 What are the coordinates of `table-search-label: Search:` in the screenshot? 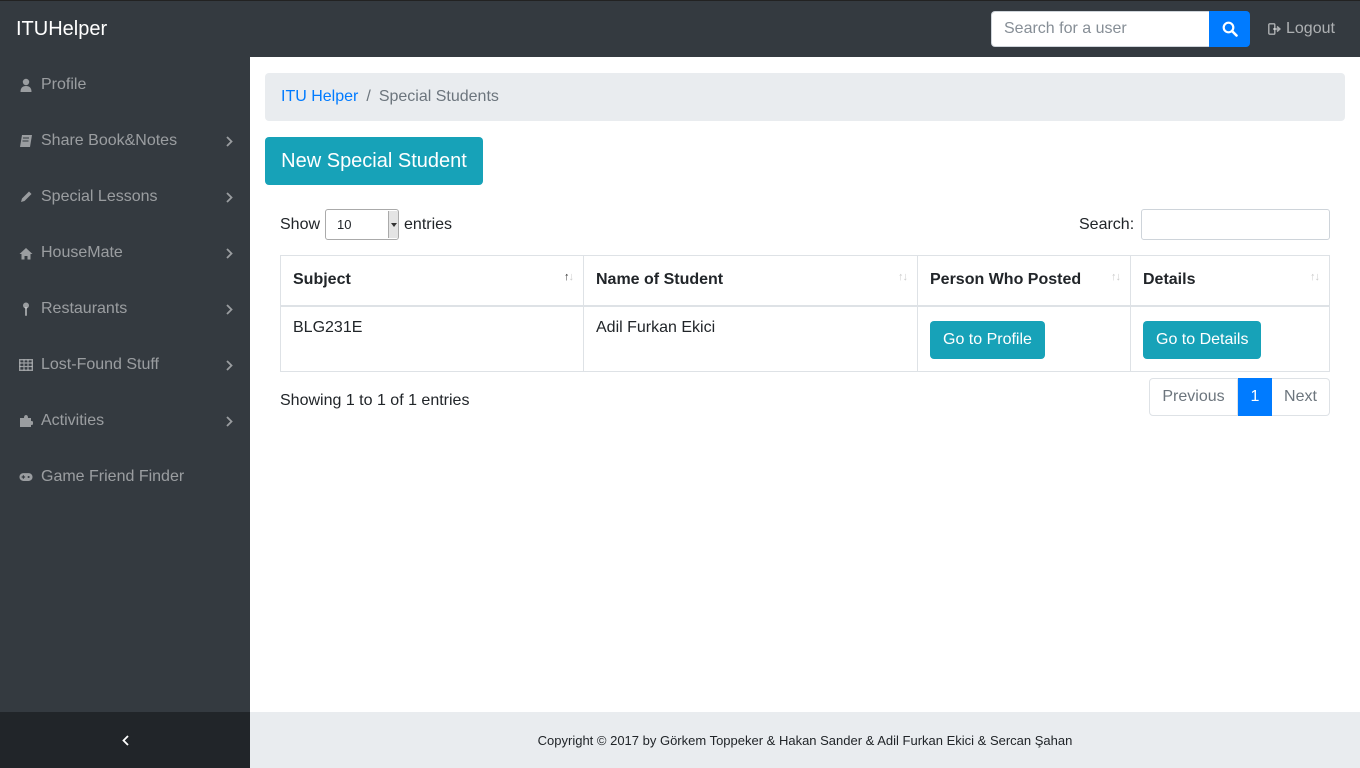 It's located at (1107, 224).